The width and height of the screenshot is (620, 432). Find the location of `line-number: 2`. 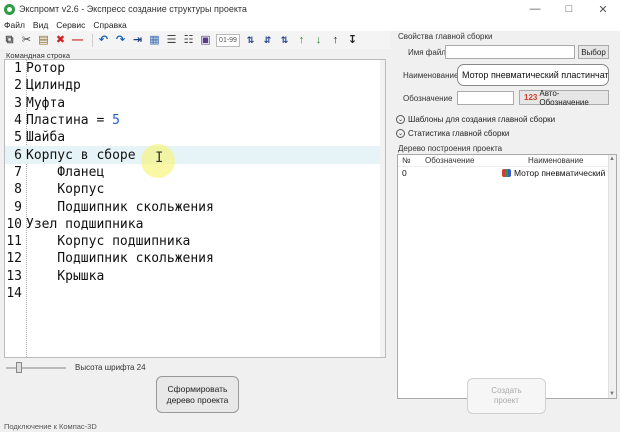

line-number: 2 is located at coordinates (18, 86).